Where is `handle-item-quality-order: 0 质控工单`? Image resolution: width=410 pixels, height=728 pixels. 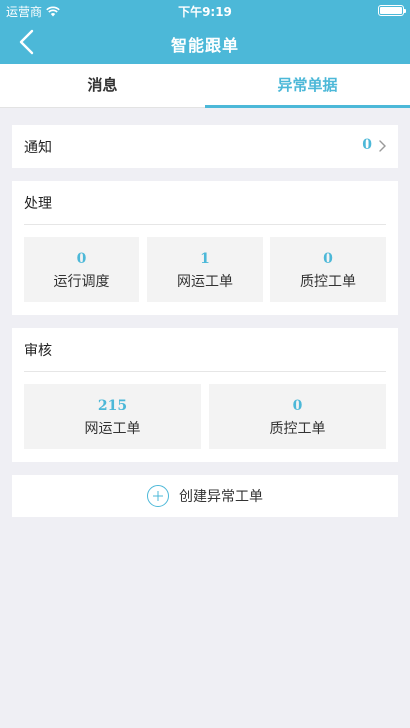 handle-item-quality-order: 0 质控工单 is located at coordinates (328, 269).